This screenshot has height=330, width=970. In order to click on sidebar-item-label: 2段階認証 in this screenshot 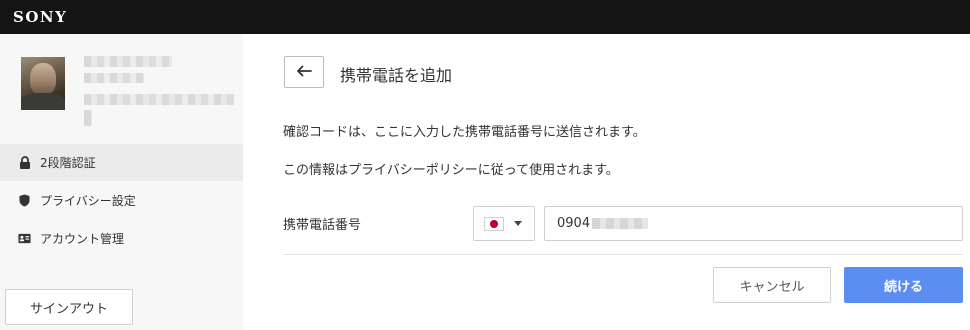, I will do `click(68, 163)`.